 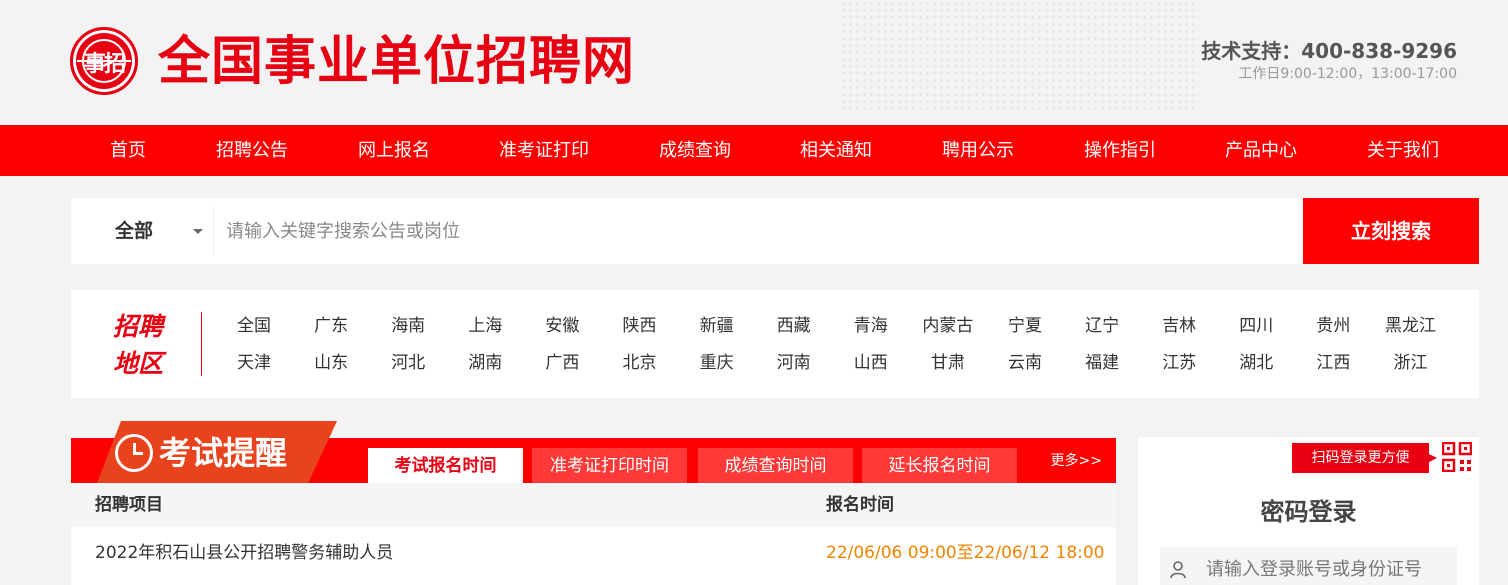 I want to click on region-link: 湖南, so click(x=485, y=363).